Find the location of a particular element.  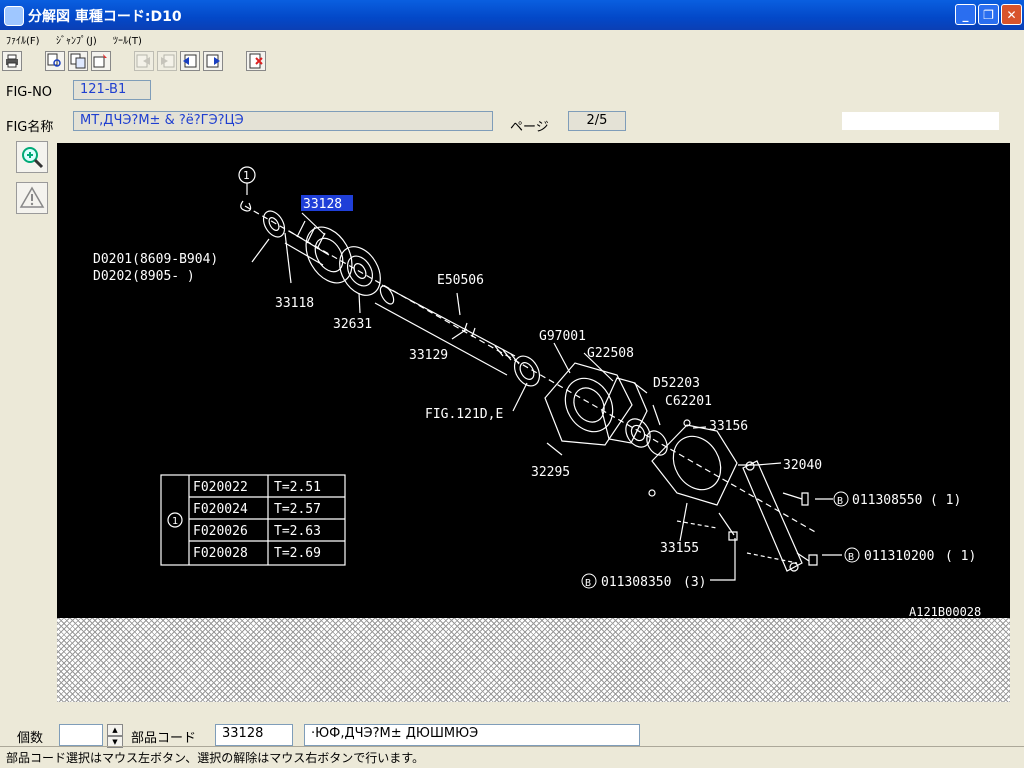

menu-tools: ﾂｰﾙ(T) is located at coordinates (127, 39).